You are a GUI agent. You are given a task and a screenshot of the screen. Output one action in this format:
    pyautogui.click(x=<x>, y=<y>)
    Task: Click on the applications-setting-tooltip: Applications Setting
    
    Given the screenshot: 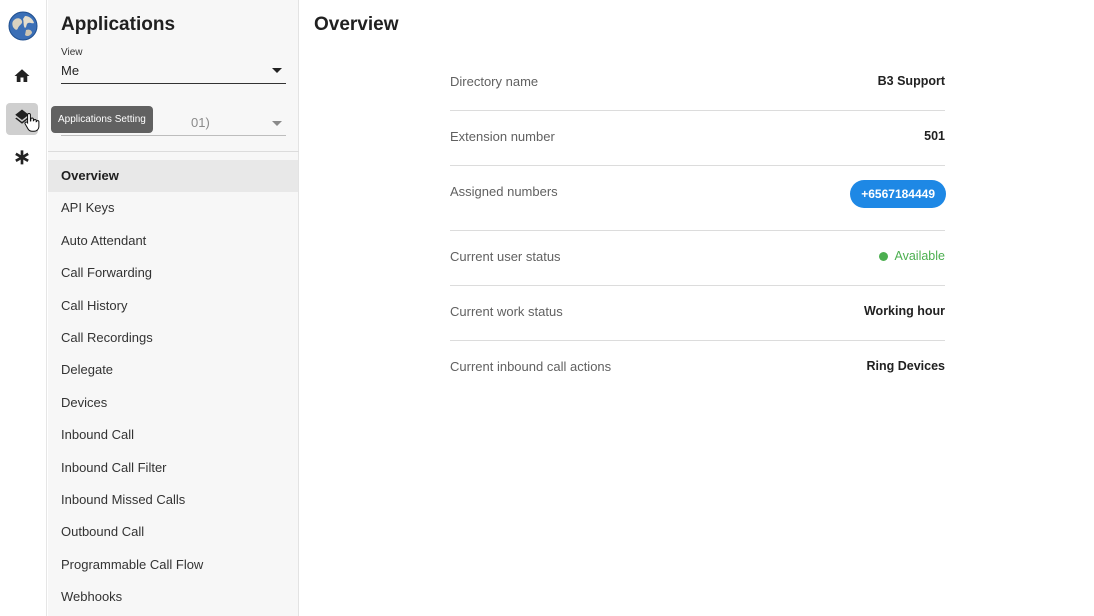 What is the action you would take?
    pyautogui.click(x=102, y=119)
    